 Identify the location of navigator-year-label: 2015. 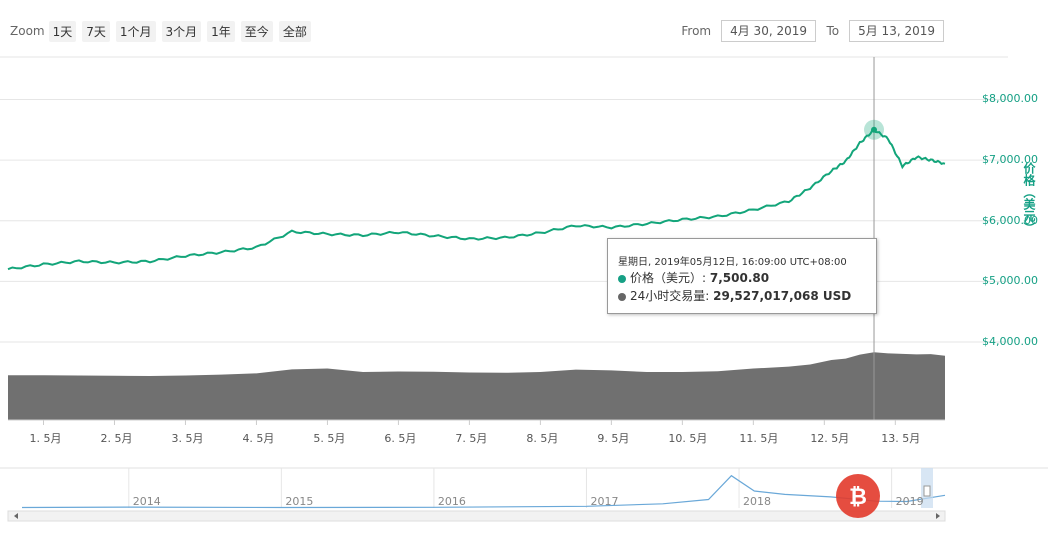
(299, 501).